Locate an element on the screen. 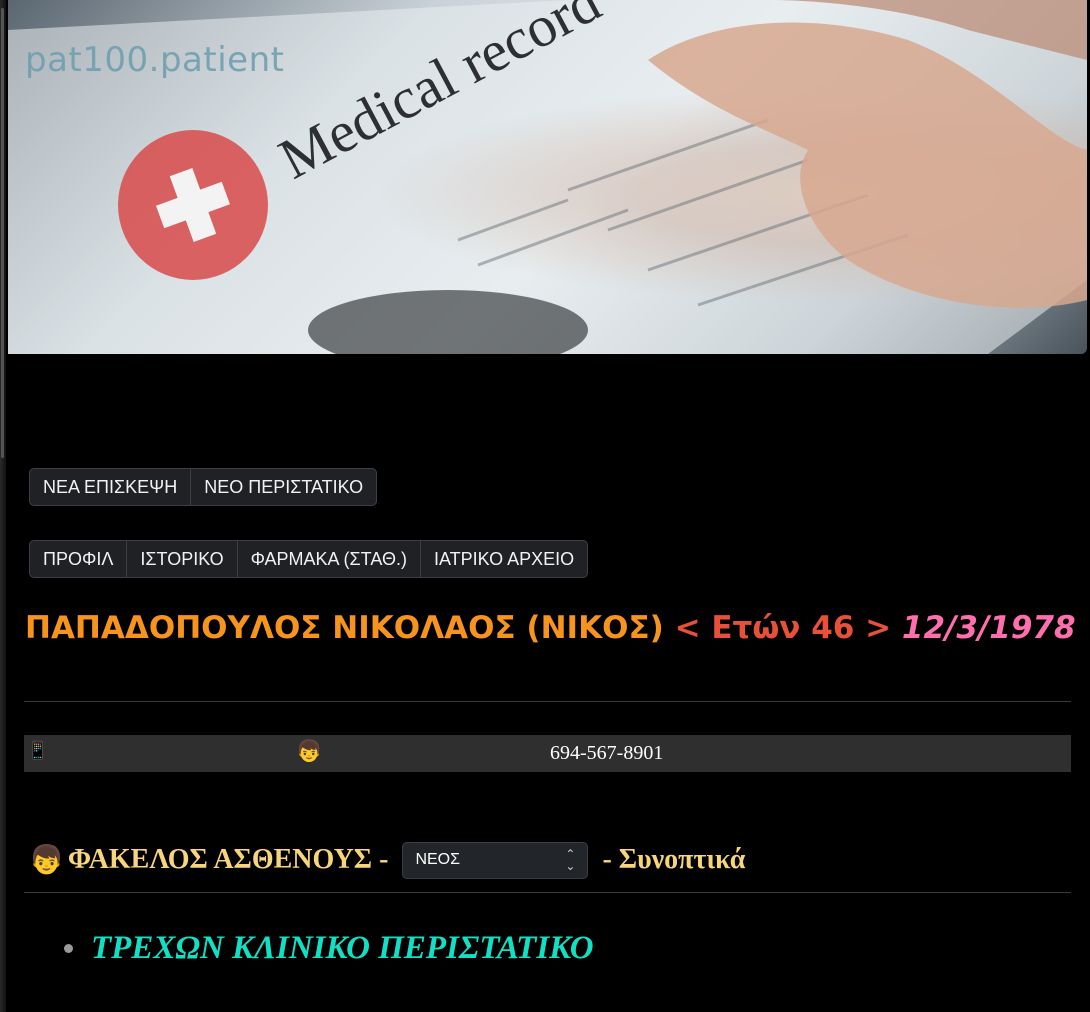 The height and width of the screenshot is (1012, 1090). contact-info-bar: 📱 👦 694-567-8901 is located at coordinates (547, 753).